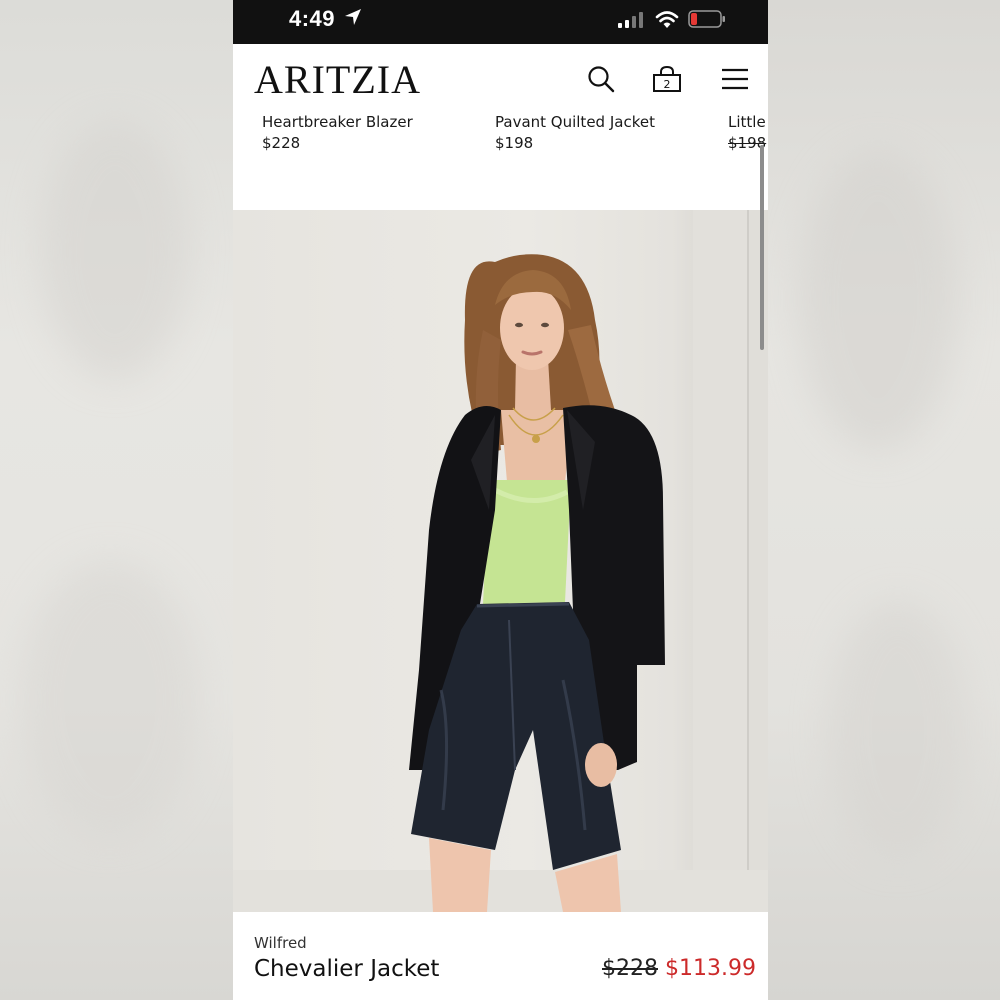 The image size is (1000, 1000). What do you see at coordinates (667, 84) in the screenshot?
I see `cart-count: 2` at bounding box center [667, 84].